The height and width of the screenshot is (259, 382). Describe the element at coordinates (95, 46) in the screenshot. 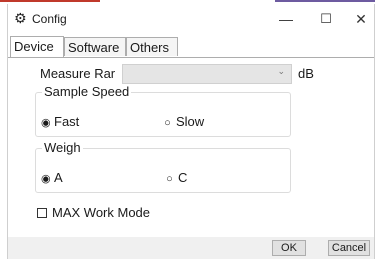

I see `tab-software: Software` at that location.